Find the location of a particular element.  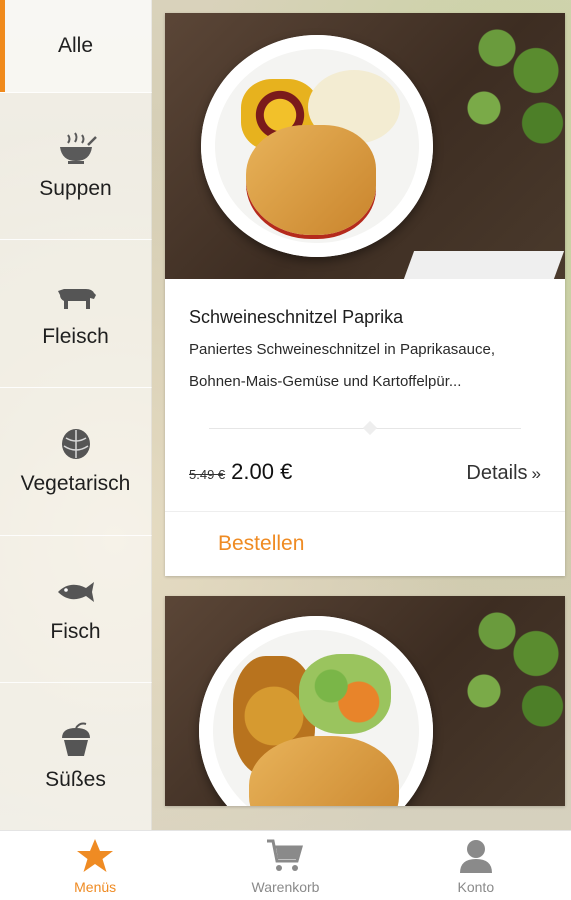

sidebar-item-label: Süßes is located at coordinates (75, 779).